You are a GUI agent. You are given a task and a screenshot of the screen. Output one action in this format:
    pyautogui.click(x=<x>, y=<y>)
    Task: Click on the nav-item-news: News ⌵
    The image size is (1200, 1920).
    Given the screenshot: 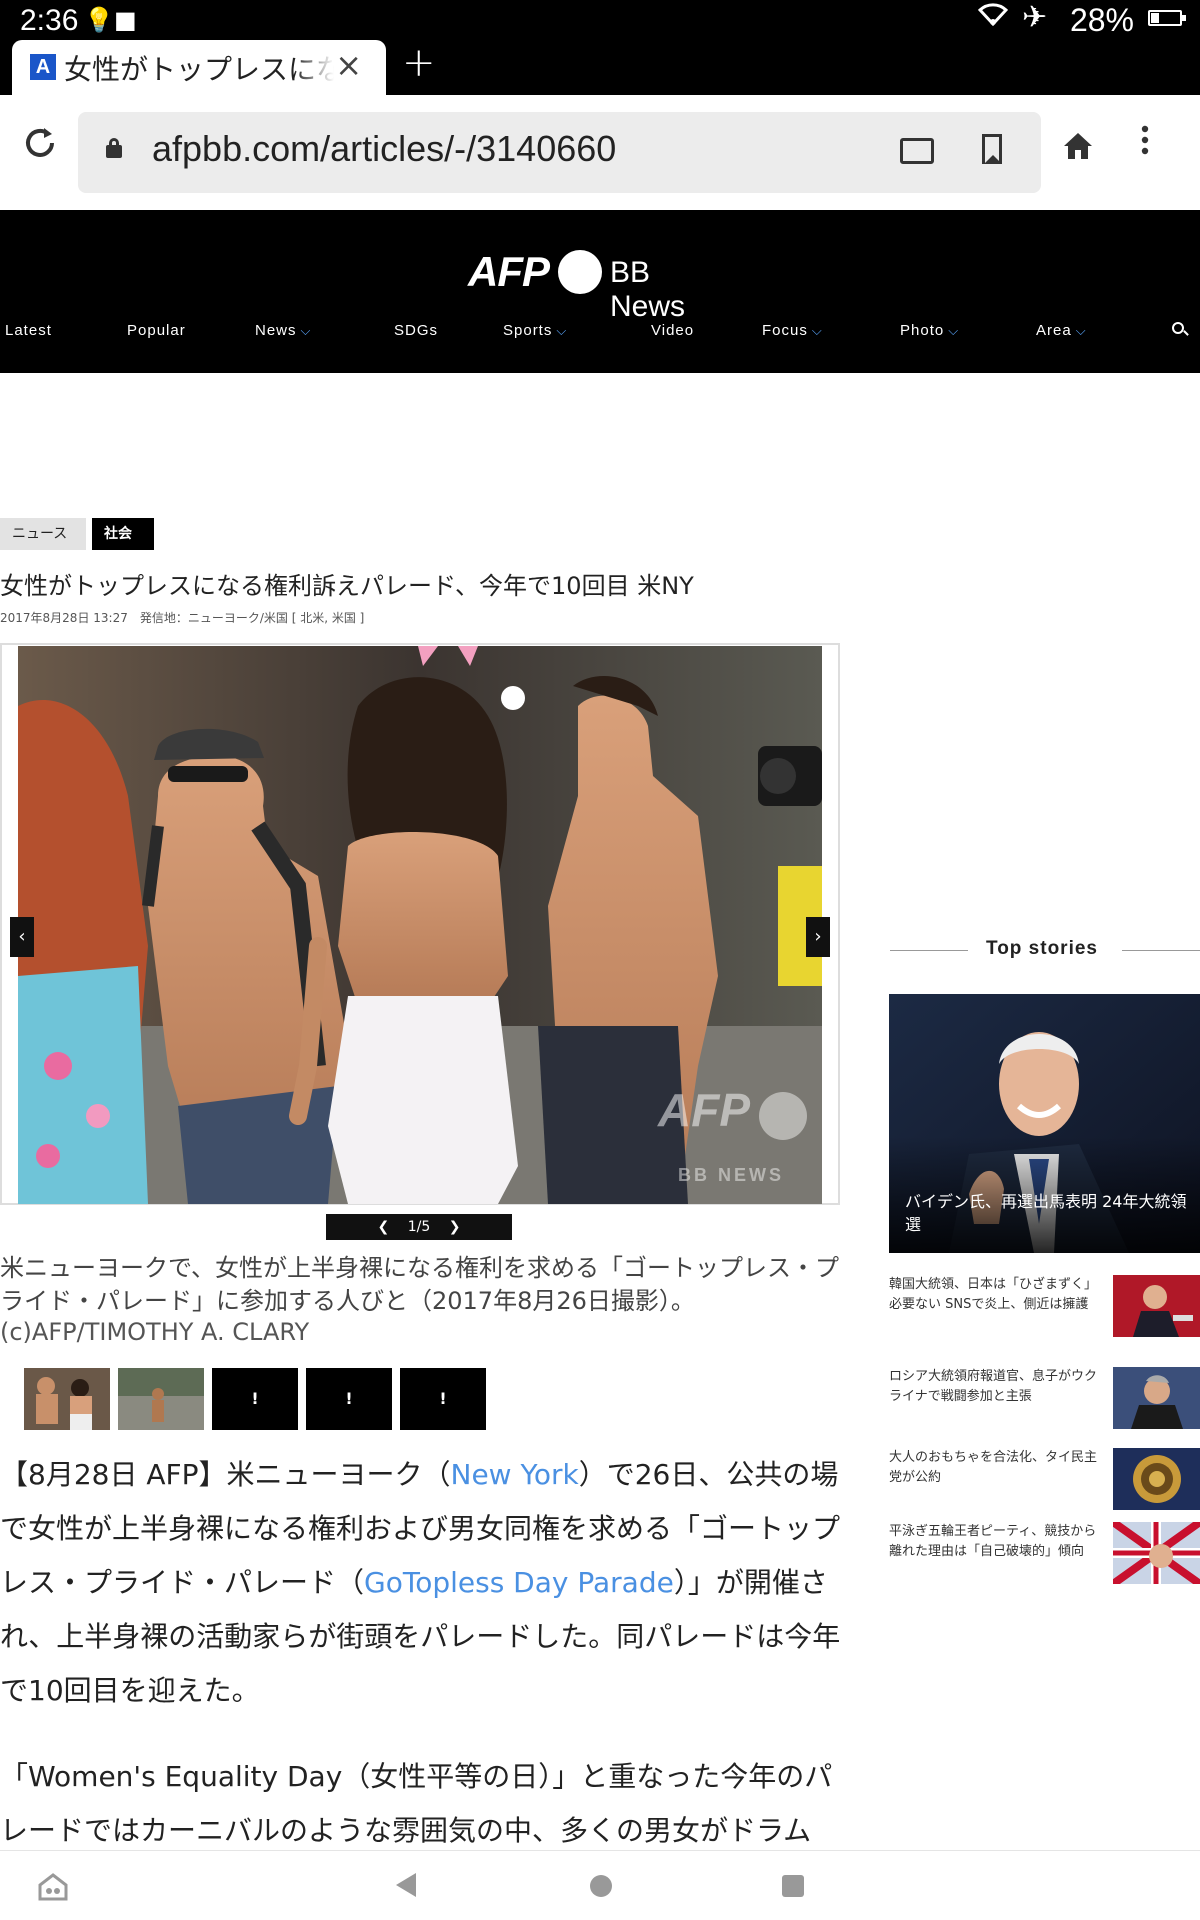 What is the action you would take?
    pyautogui.click(x=283, y=330)
    